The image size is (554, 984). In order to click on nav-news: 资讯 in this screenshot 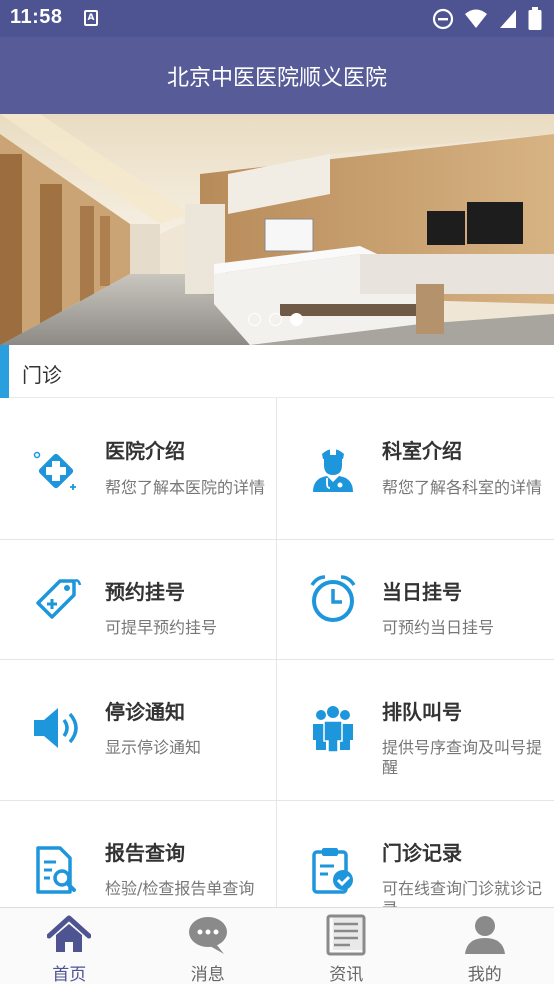, I will do `click(346, 946)`.